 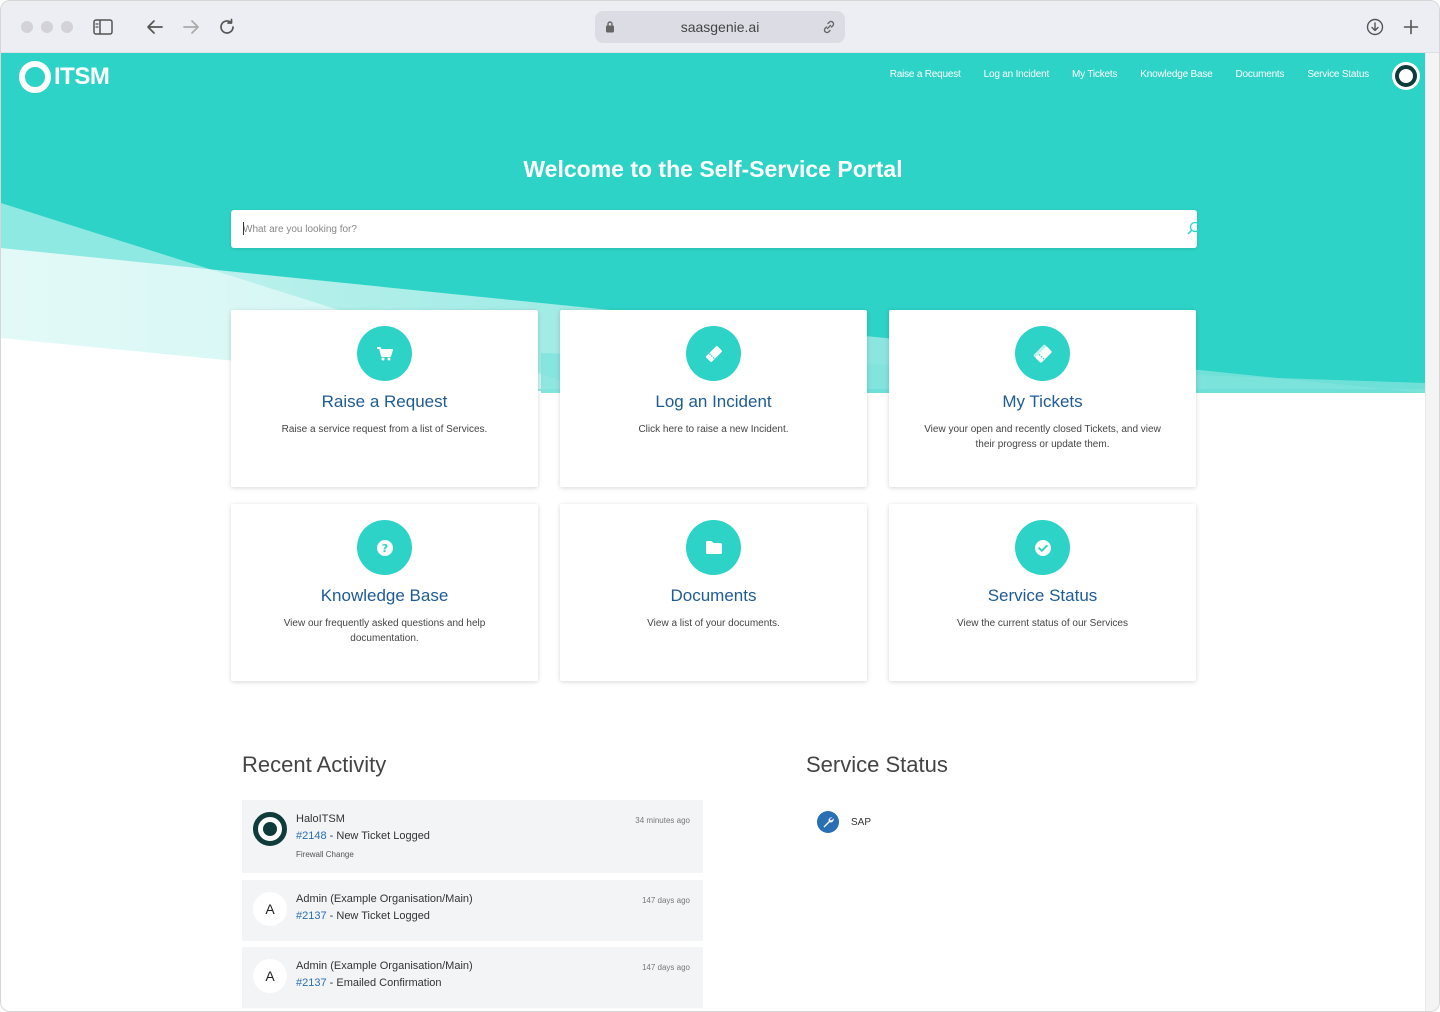 I want to click on card-title: Raise a Request, so click(x=384, y=401).